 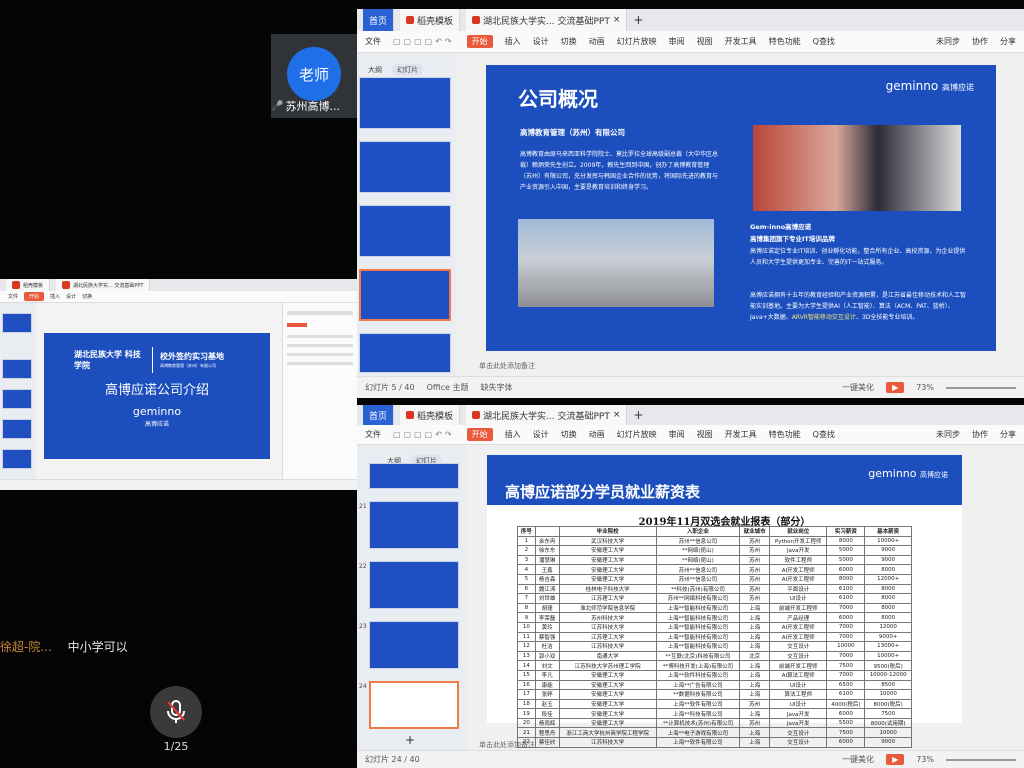 I want to click on menu-animation-2: 动画, so click(x=597, y=434).